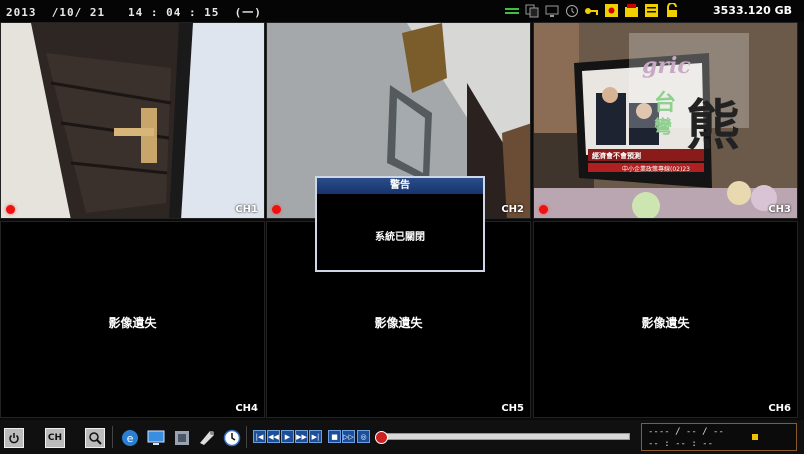 This screenshot has width=804, height=454. I want to click on key-icon, so click(591, 10).